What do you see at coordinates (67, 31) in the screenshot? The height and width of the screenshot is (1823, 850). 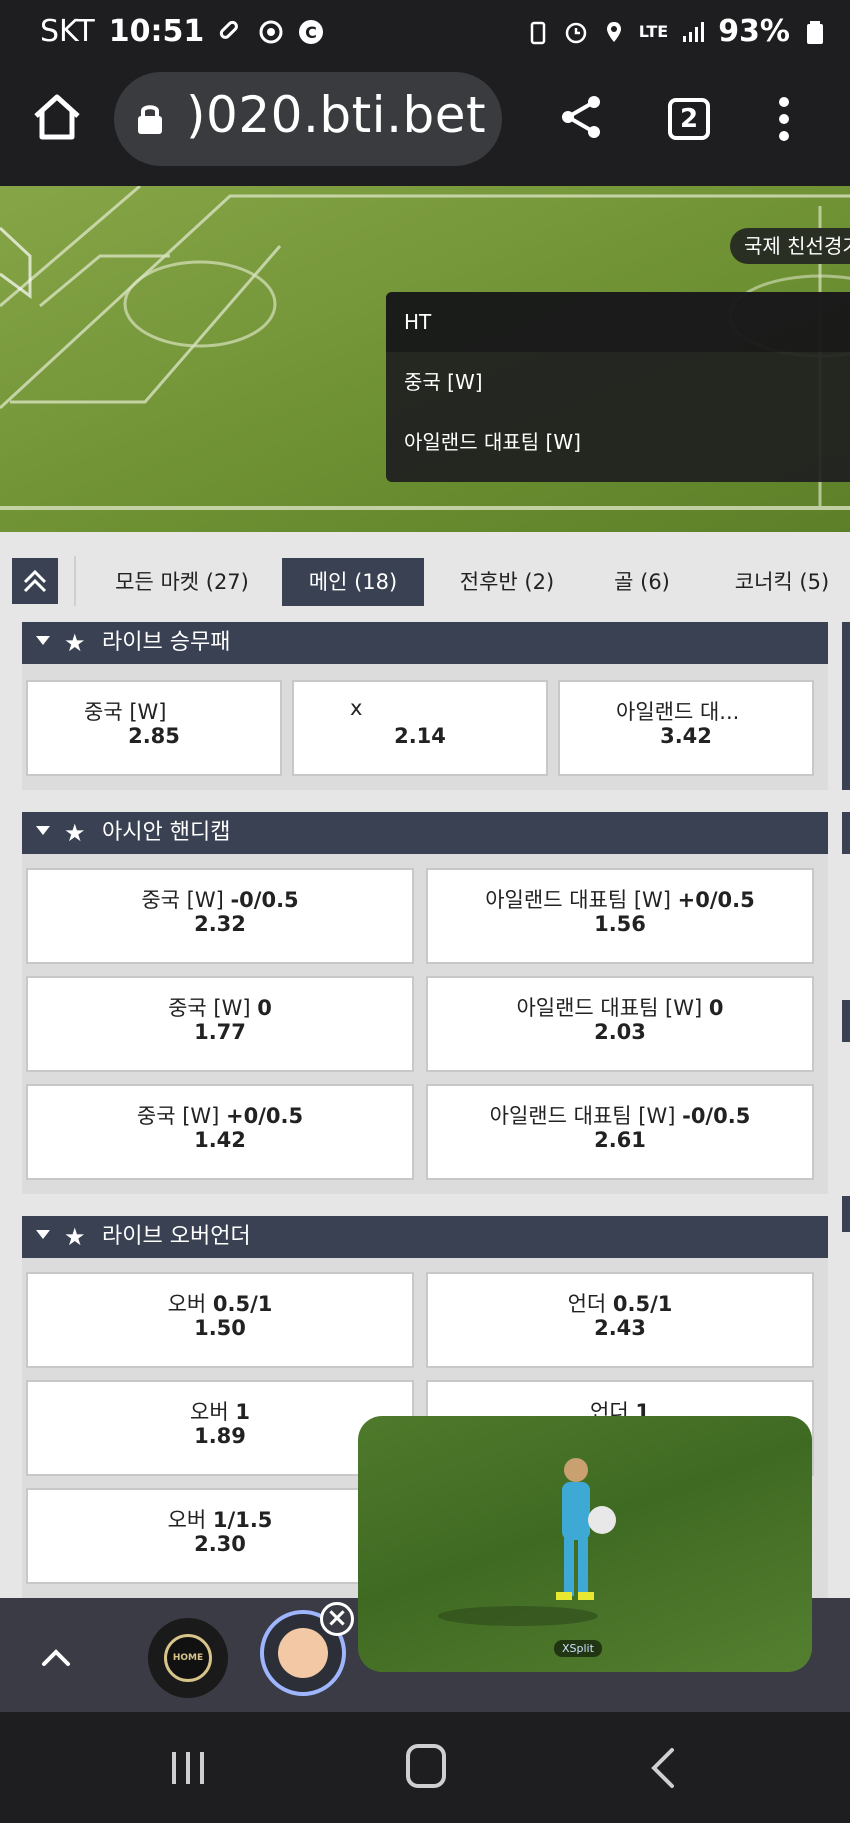 I see `carrier-label: SKT` at bounding box center [67, 31].